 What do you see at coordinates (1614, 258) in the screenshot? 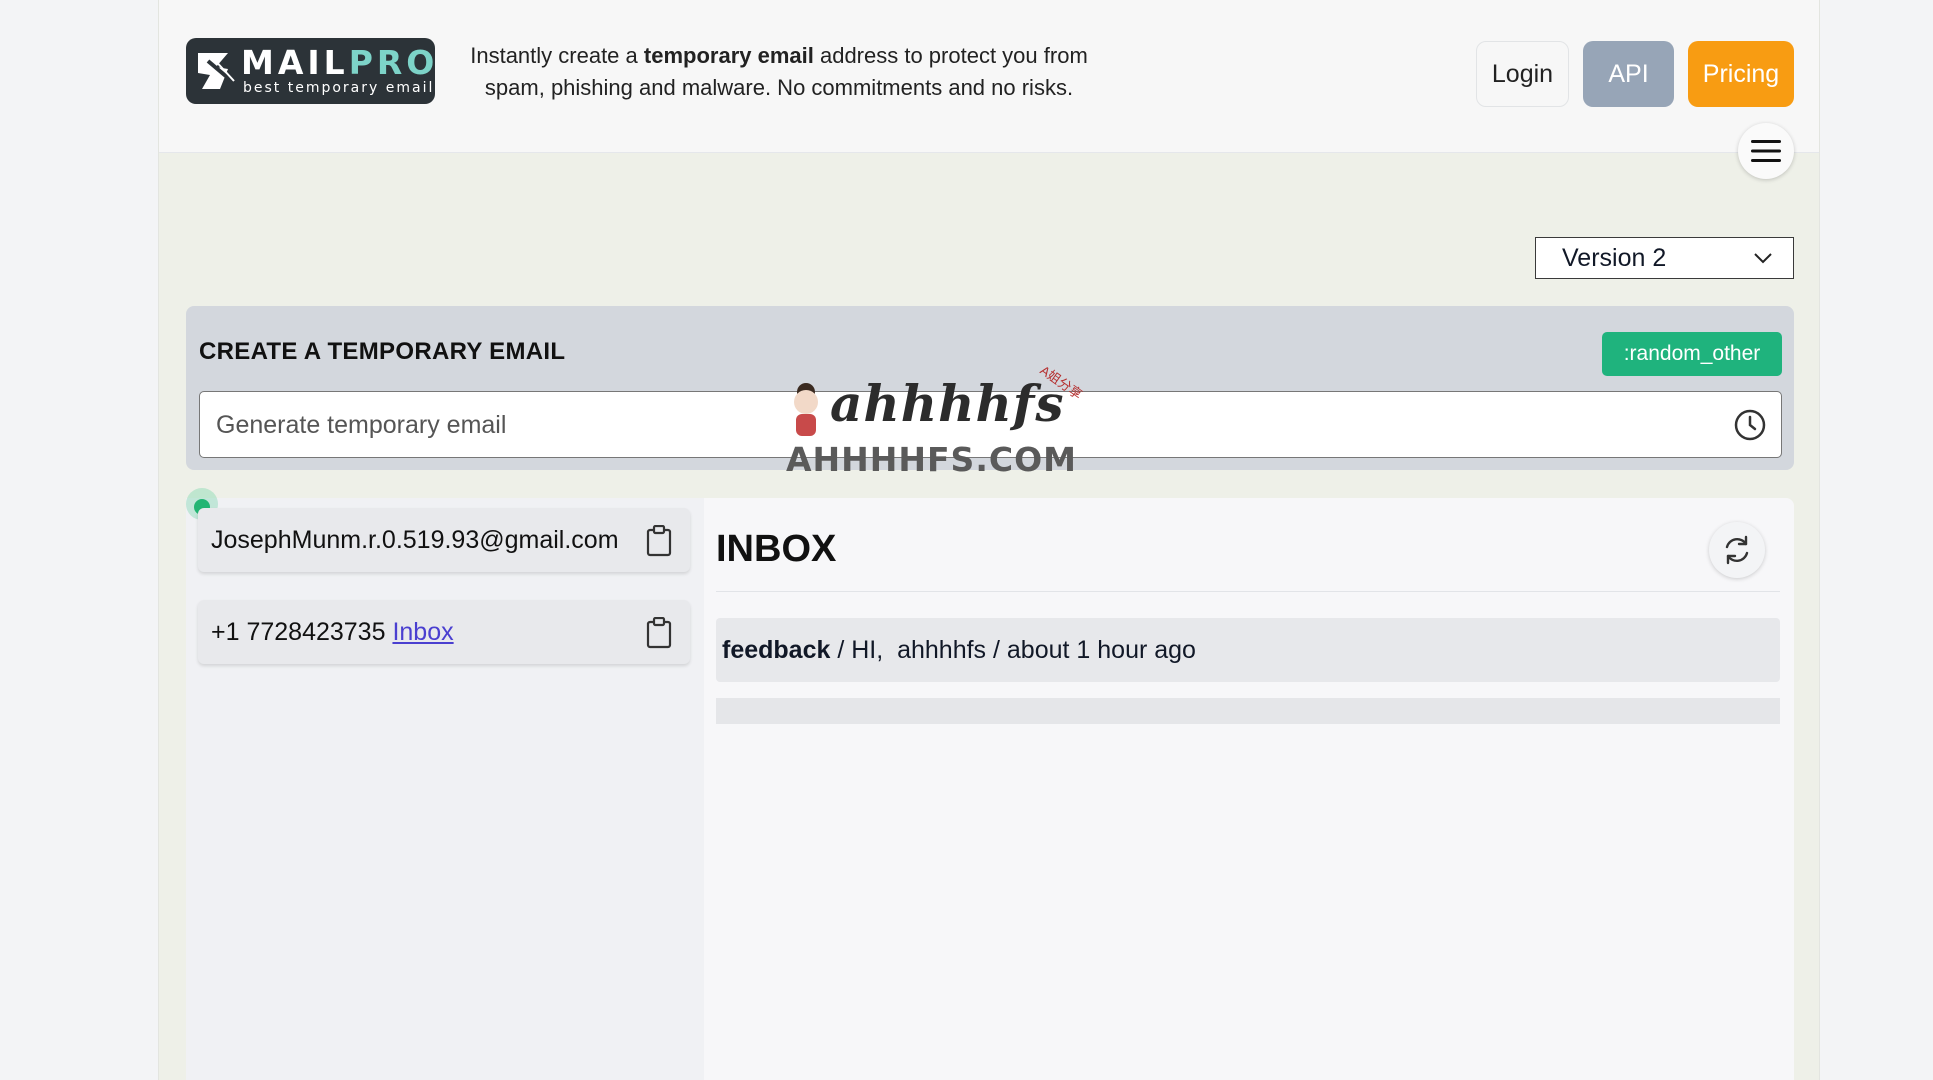
I see `version-select-value: Version 2` at bounding box center [1614, 258].